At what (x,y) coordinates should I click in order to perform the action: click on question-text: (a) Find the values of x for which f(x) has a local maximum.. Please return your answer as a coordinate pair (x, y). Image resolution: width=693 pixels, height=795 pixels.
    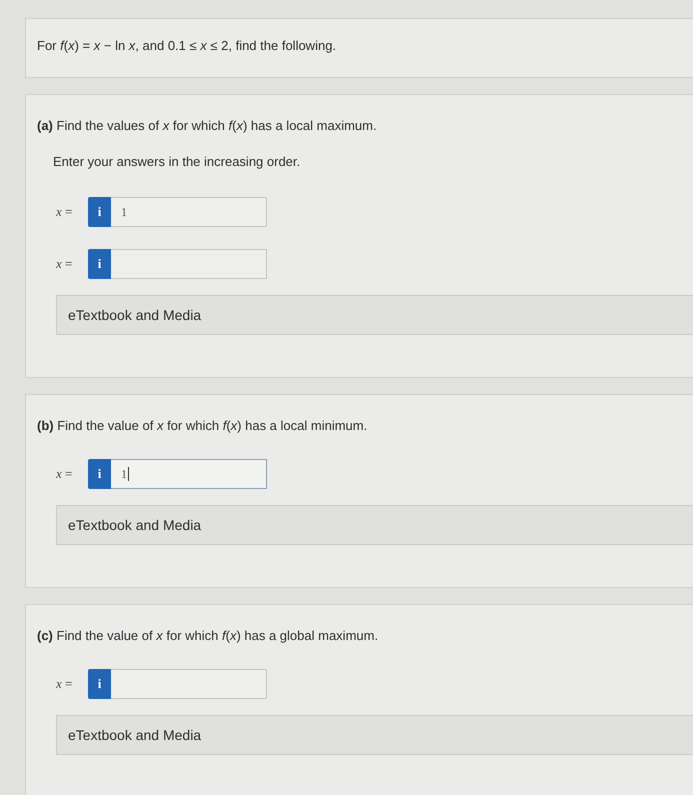
    Looking at the image, I should click on (207, 126).